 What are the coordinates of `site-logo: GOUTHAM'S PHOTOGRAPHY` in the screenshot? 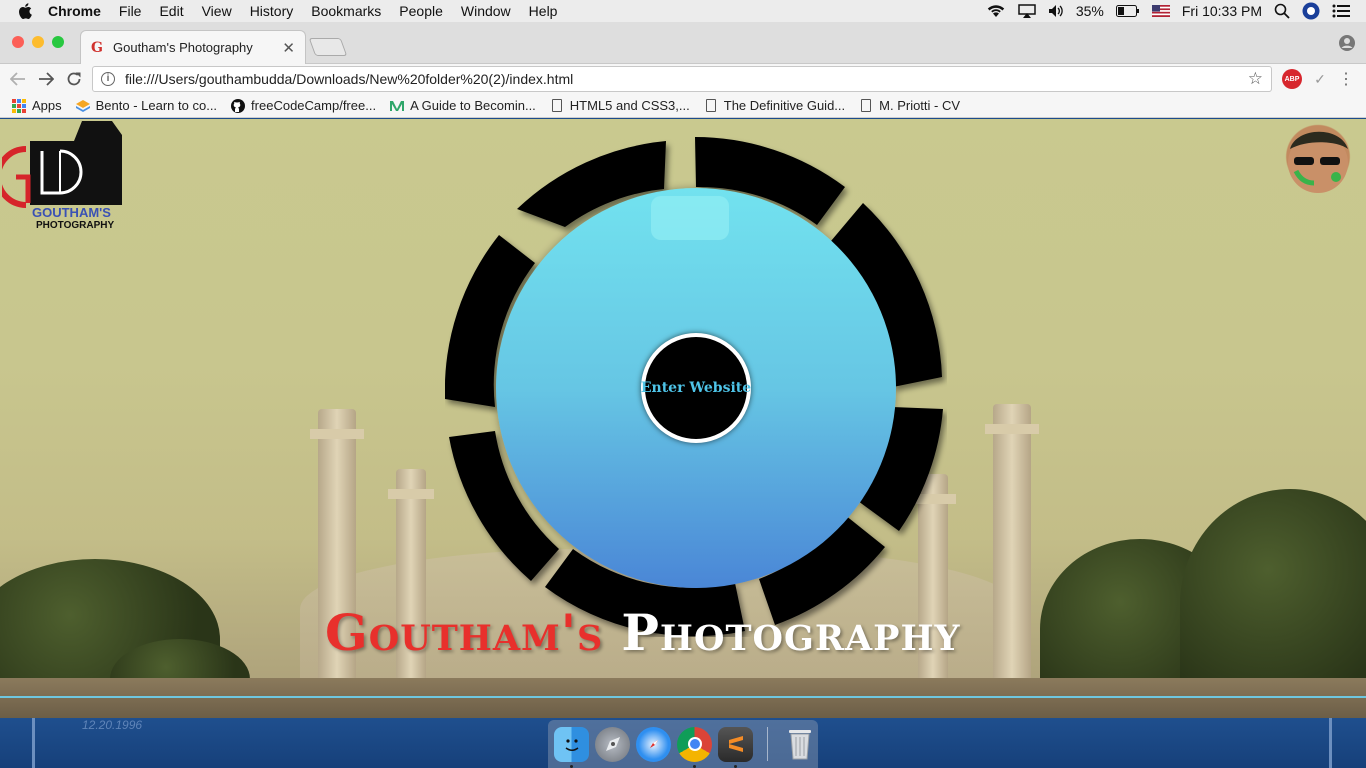 It's located at (64, 175).